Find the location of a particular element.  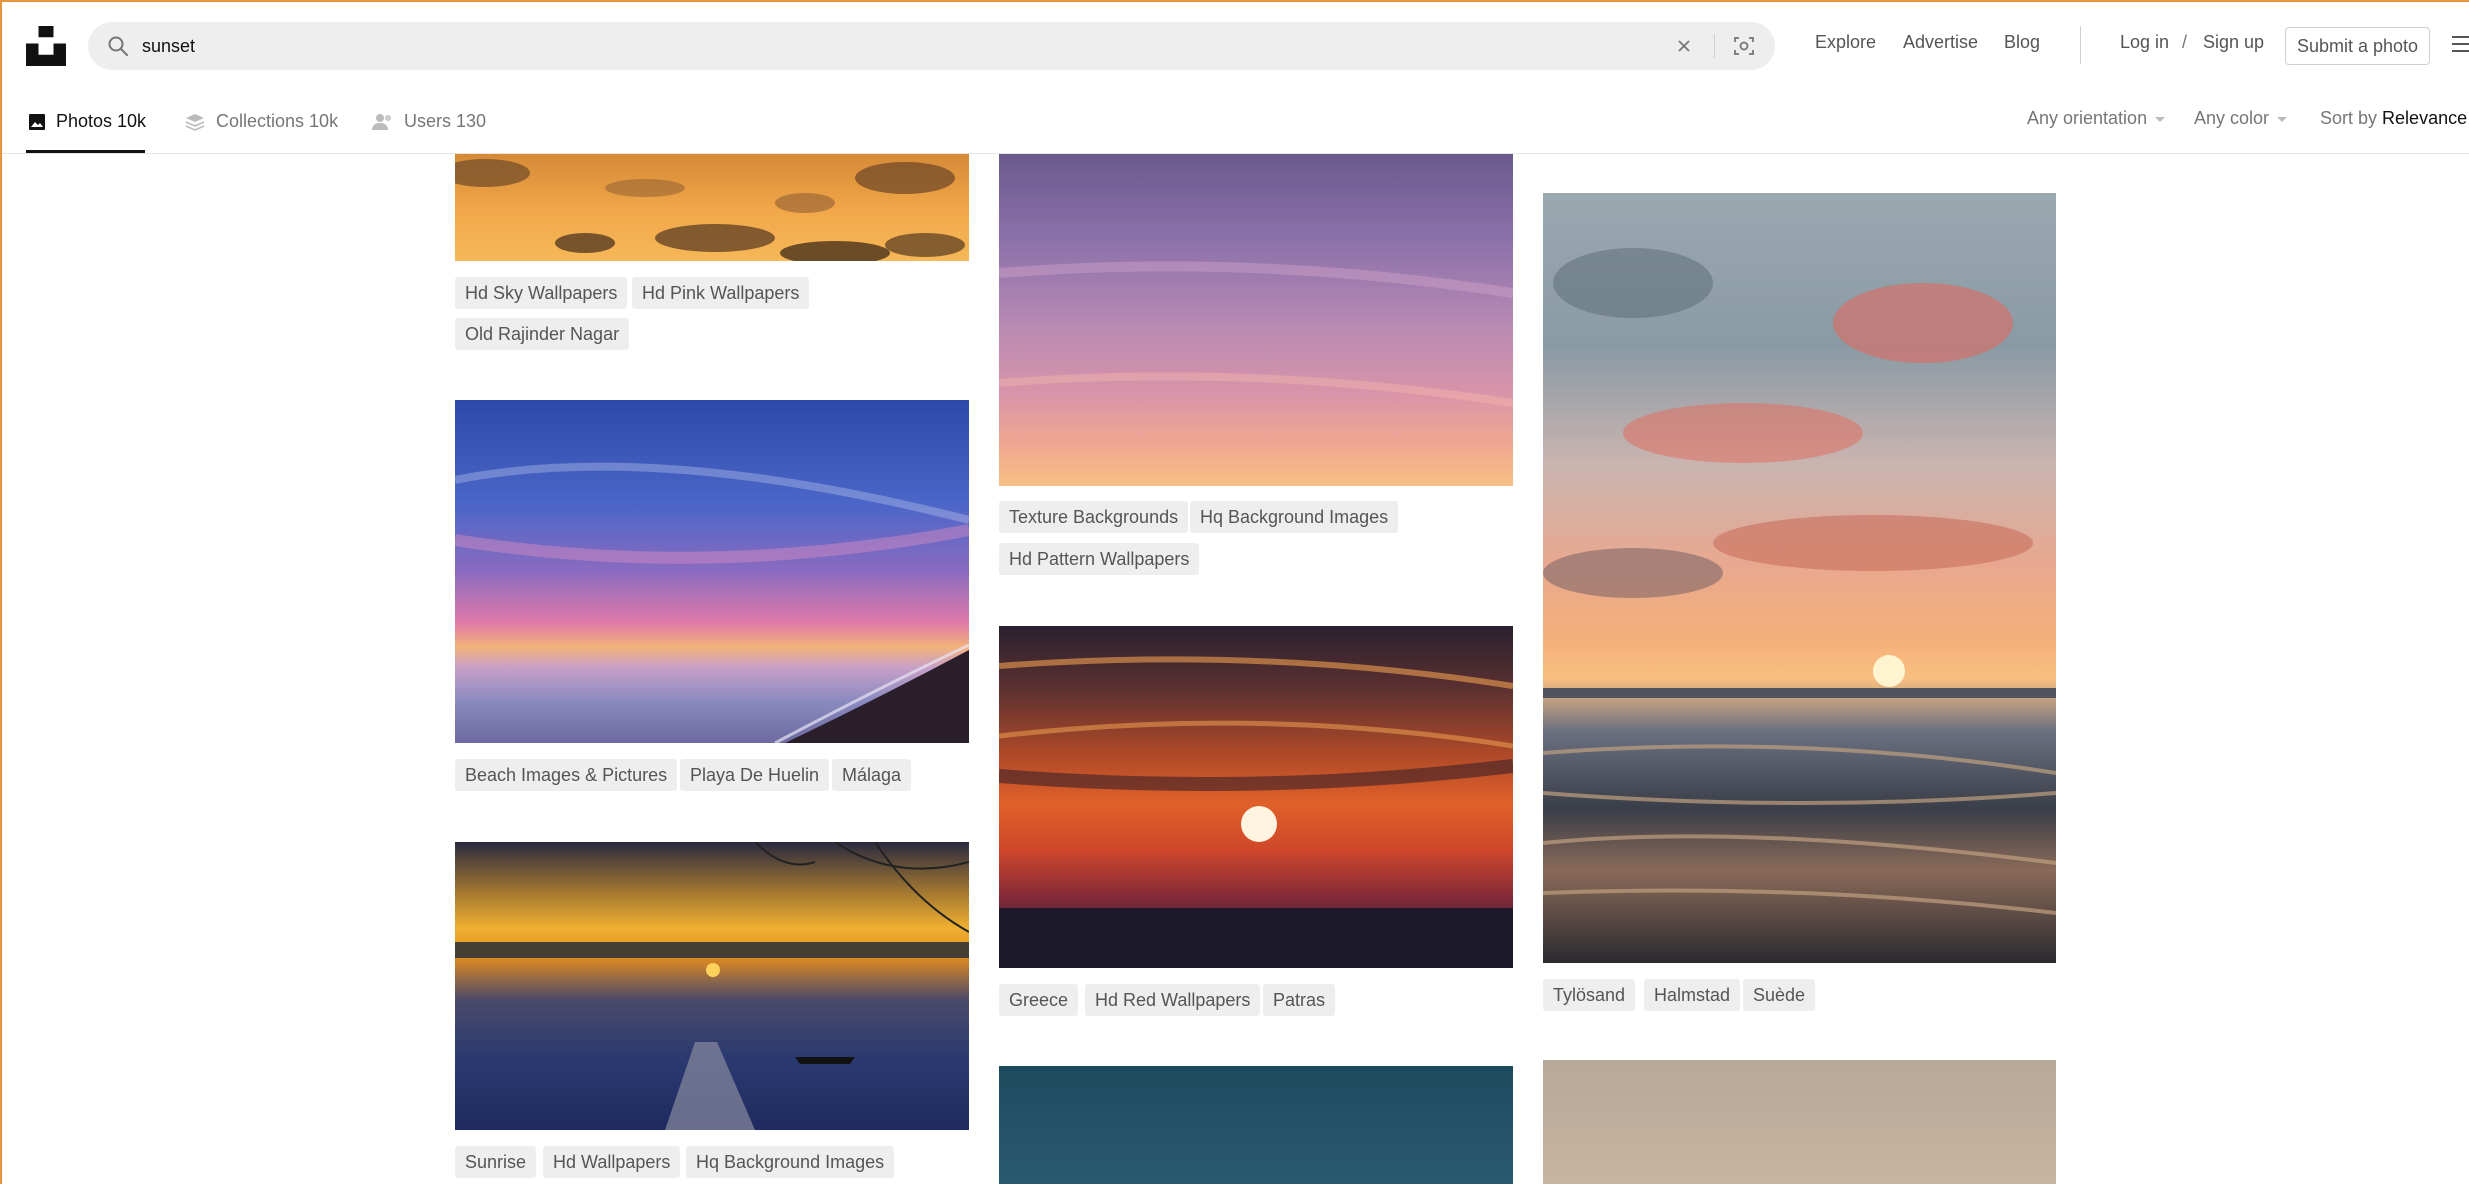

photo-teal-sky is located at coordinates (1256, 1125).